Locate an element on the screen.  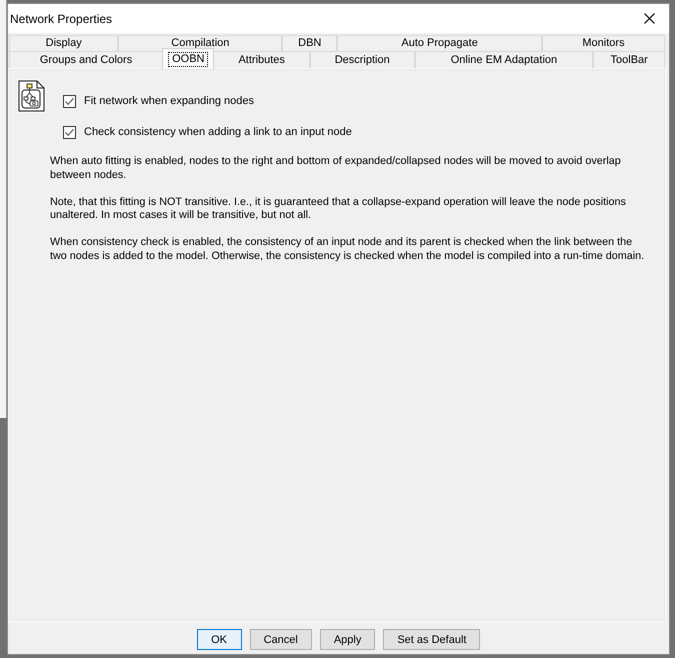
checkbox-label: Check consistency when adding a link to an input node is located at coordinates (218, 132).